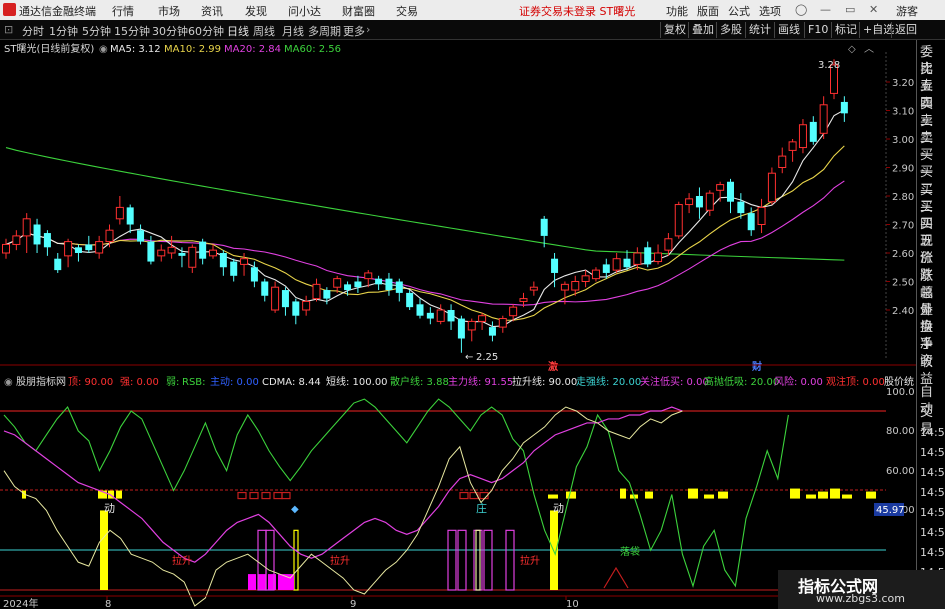 The height and width of the screenshot is (609, 945). Describe the element at coordinates (900, 451) in the screenshot. I see `indicator-axis: 100.080.0060.0040.00` at that location.